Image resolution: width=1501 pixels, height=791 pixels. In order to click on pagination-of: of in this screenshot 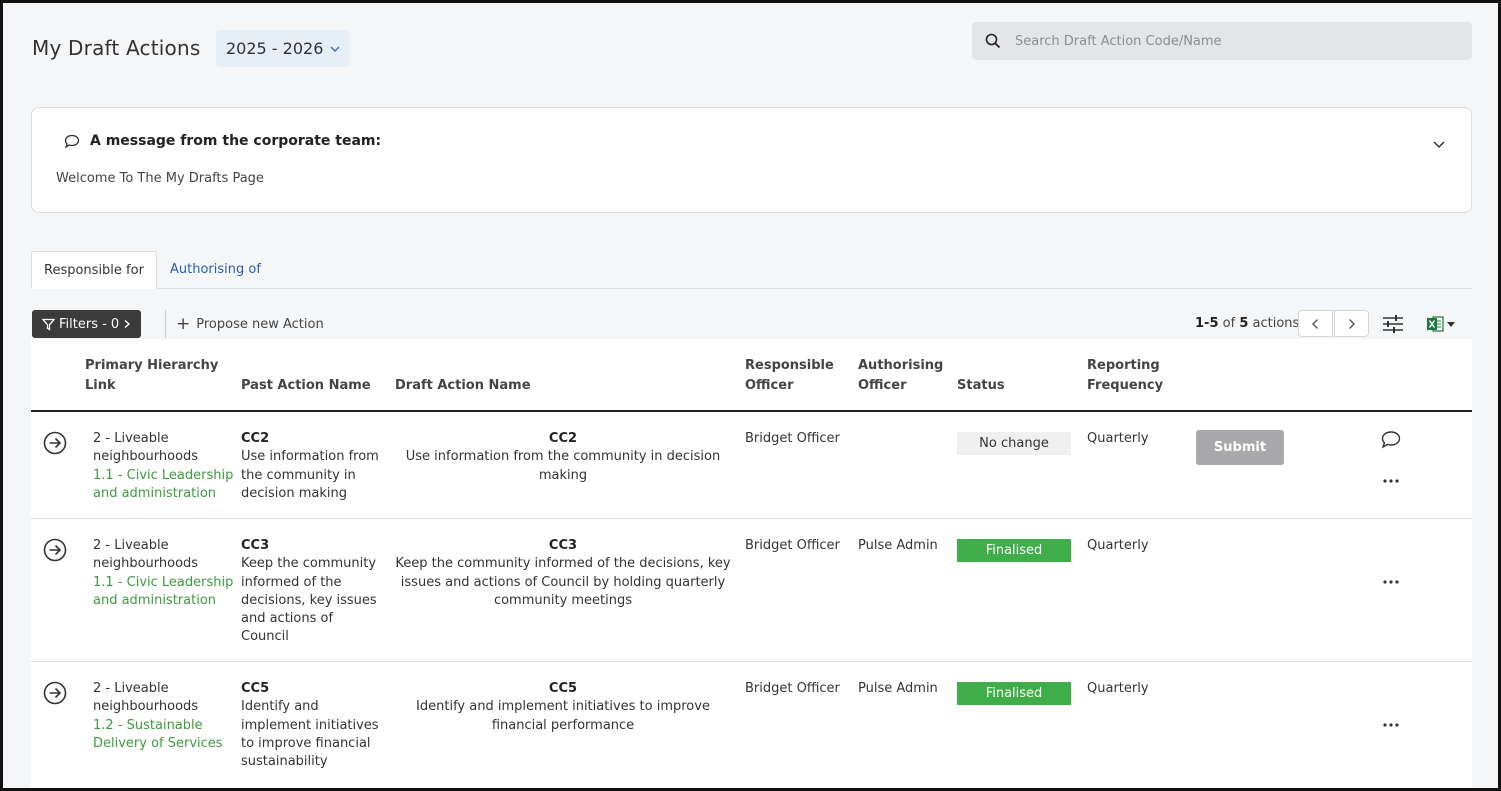, I will do `click(1229, 323)`.